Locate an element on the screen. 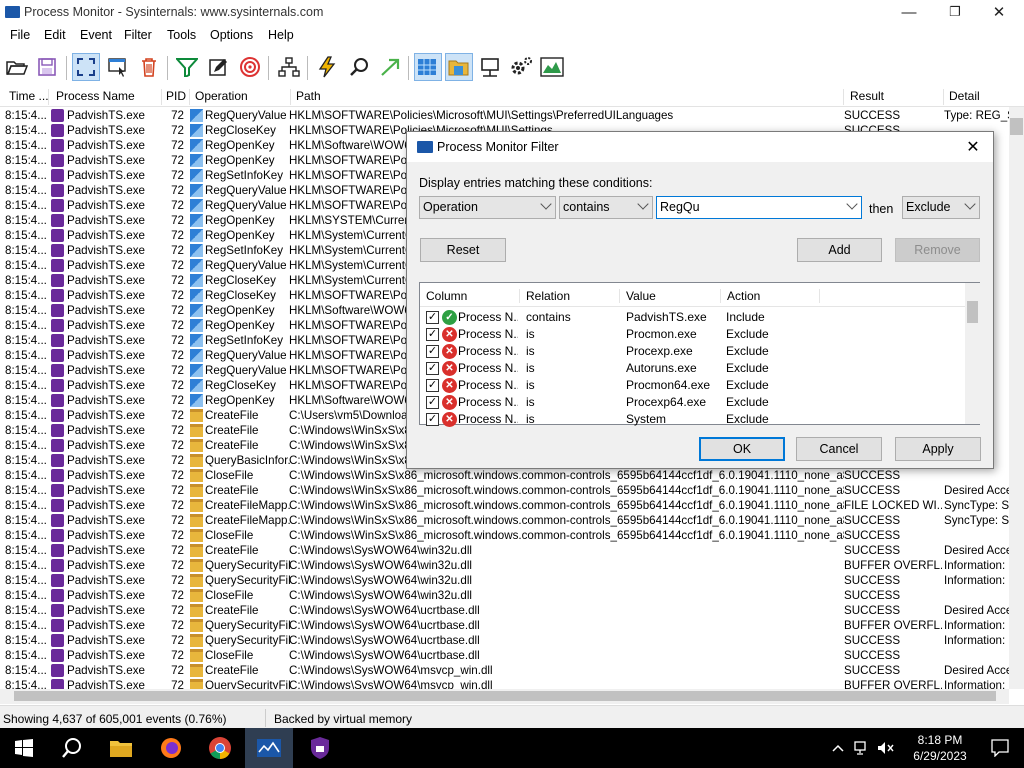 This screenshot has height=768, width=1024. chrome-icon is located at coordinates (220, 748).